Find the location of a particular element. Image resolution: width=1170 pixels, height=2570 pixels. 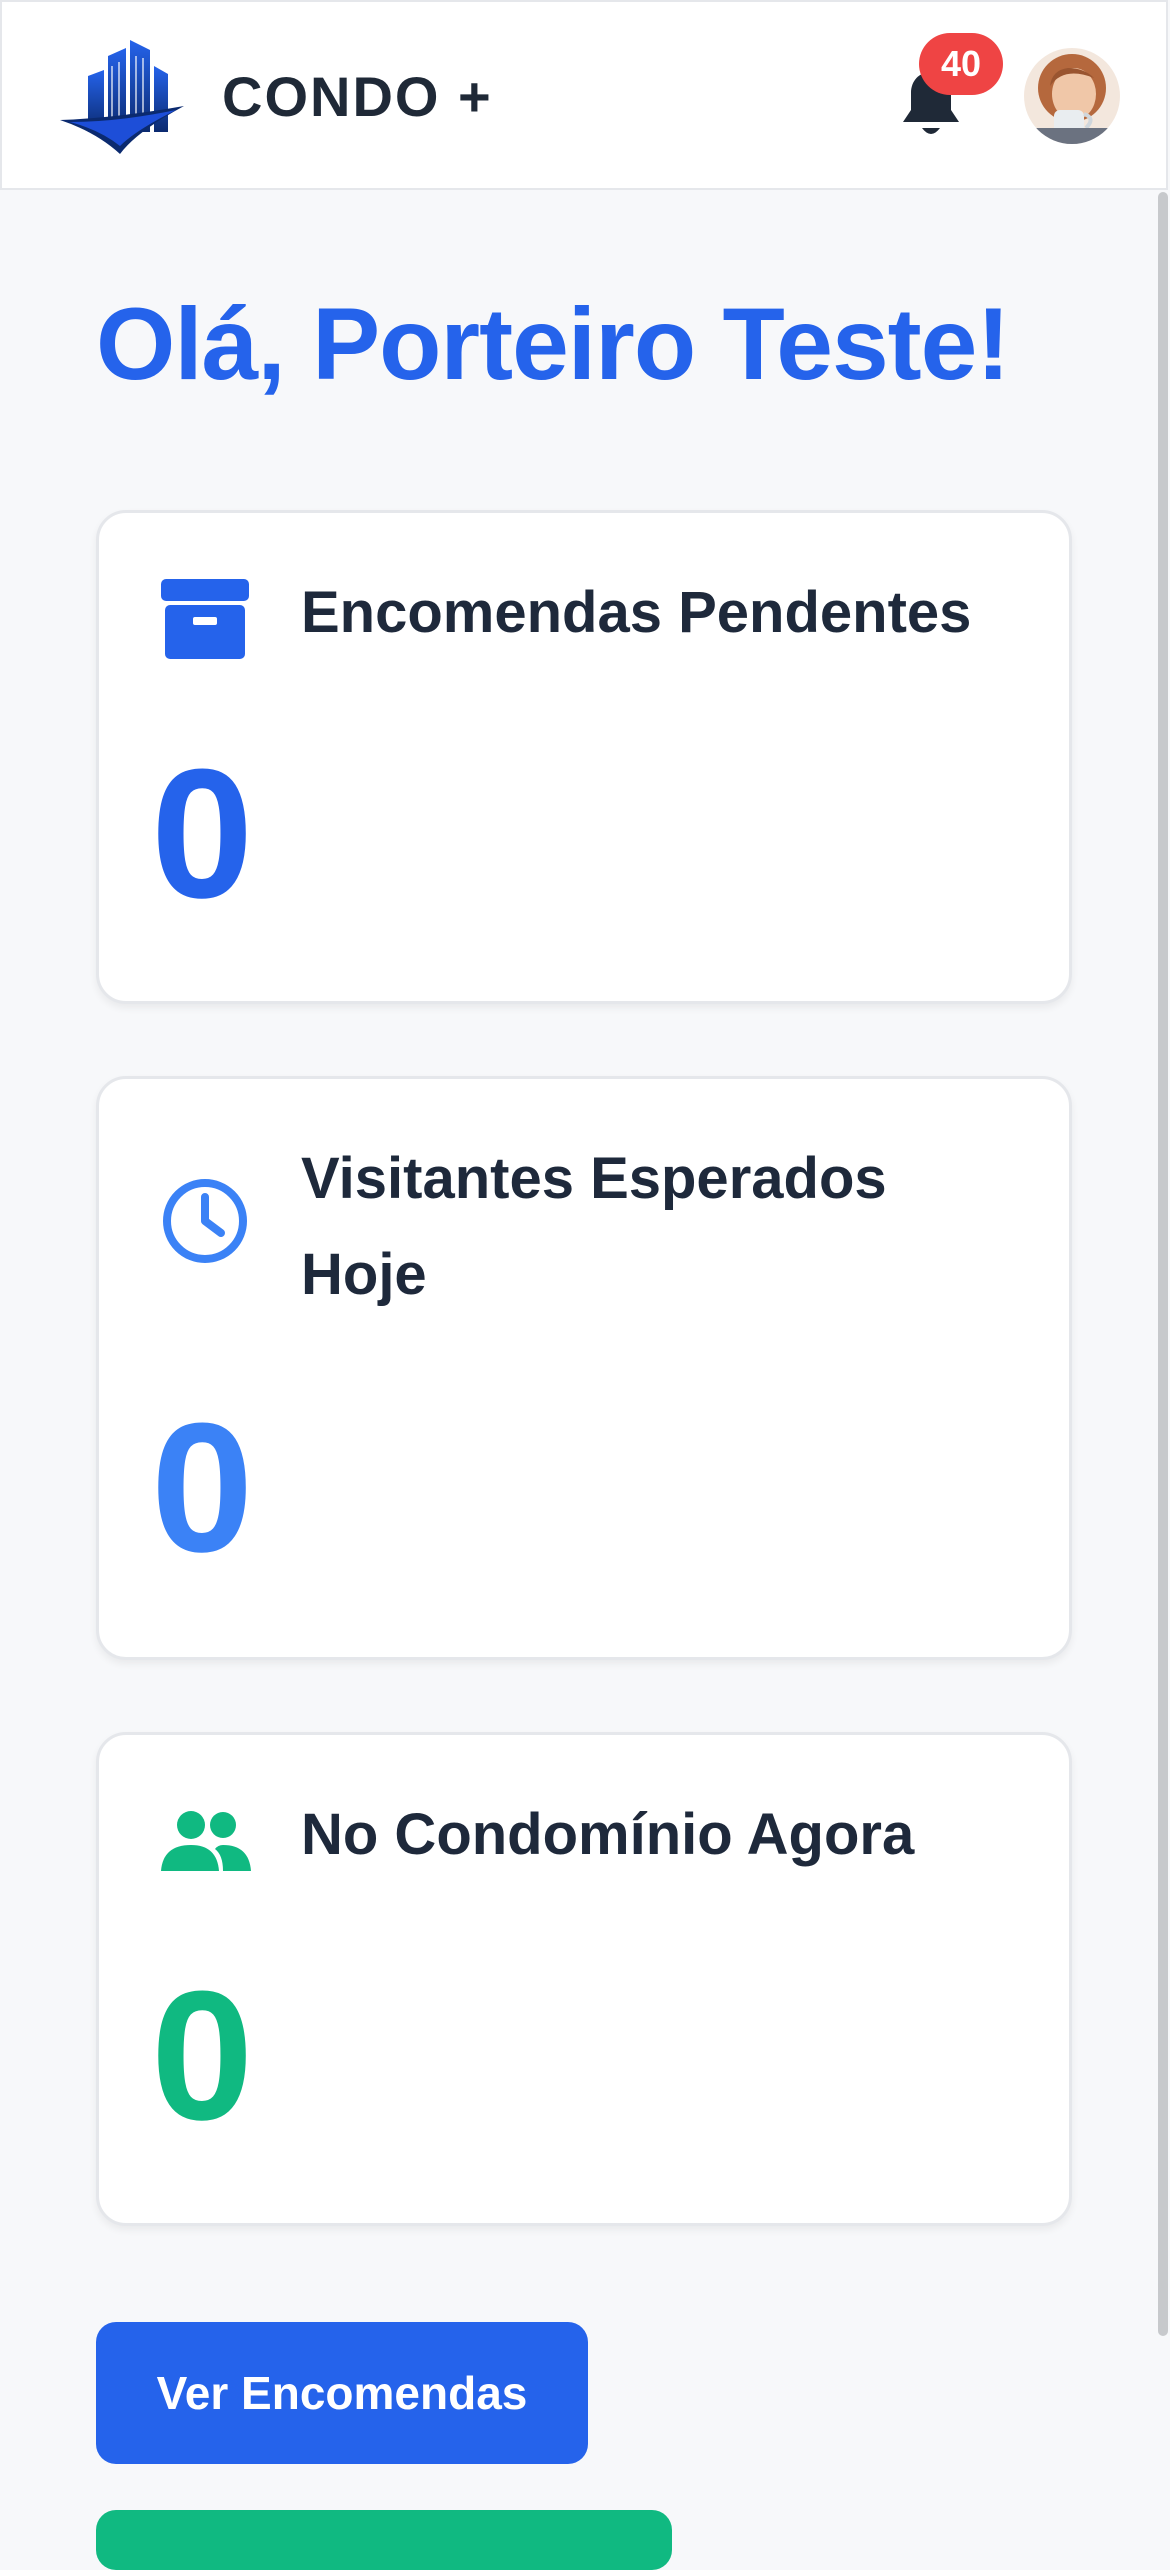

avatar-image is located at coordinates (1072, 96).